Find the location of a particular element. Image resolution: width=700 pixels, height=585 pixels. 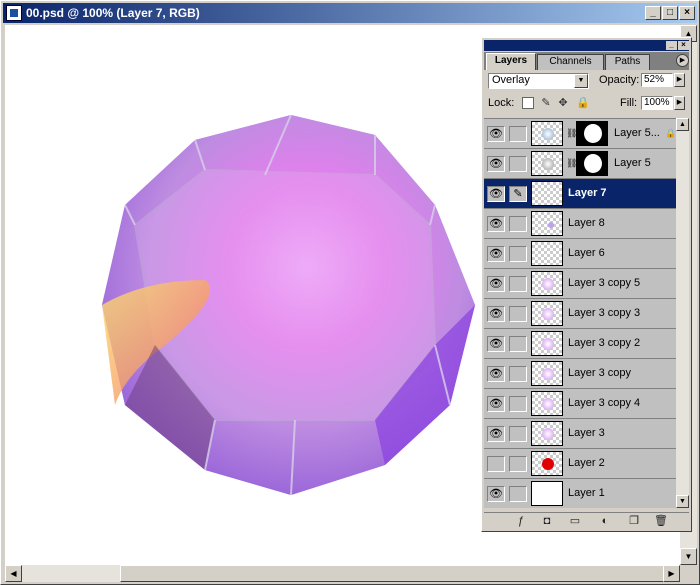

layer-row: 👁 Layer 8 is located at coordinates (580, 224).